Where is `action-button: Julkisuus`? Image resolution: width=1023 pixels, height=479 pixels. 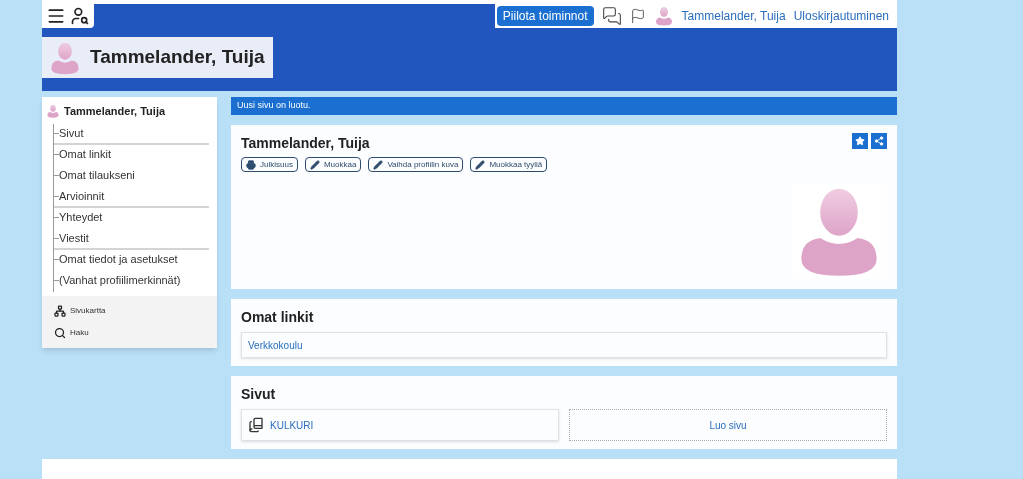 action-button: Julkisuus is located at coordinates (269, 164).